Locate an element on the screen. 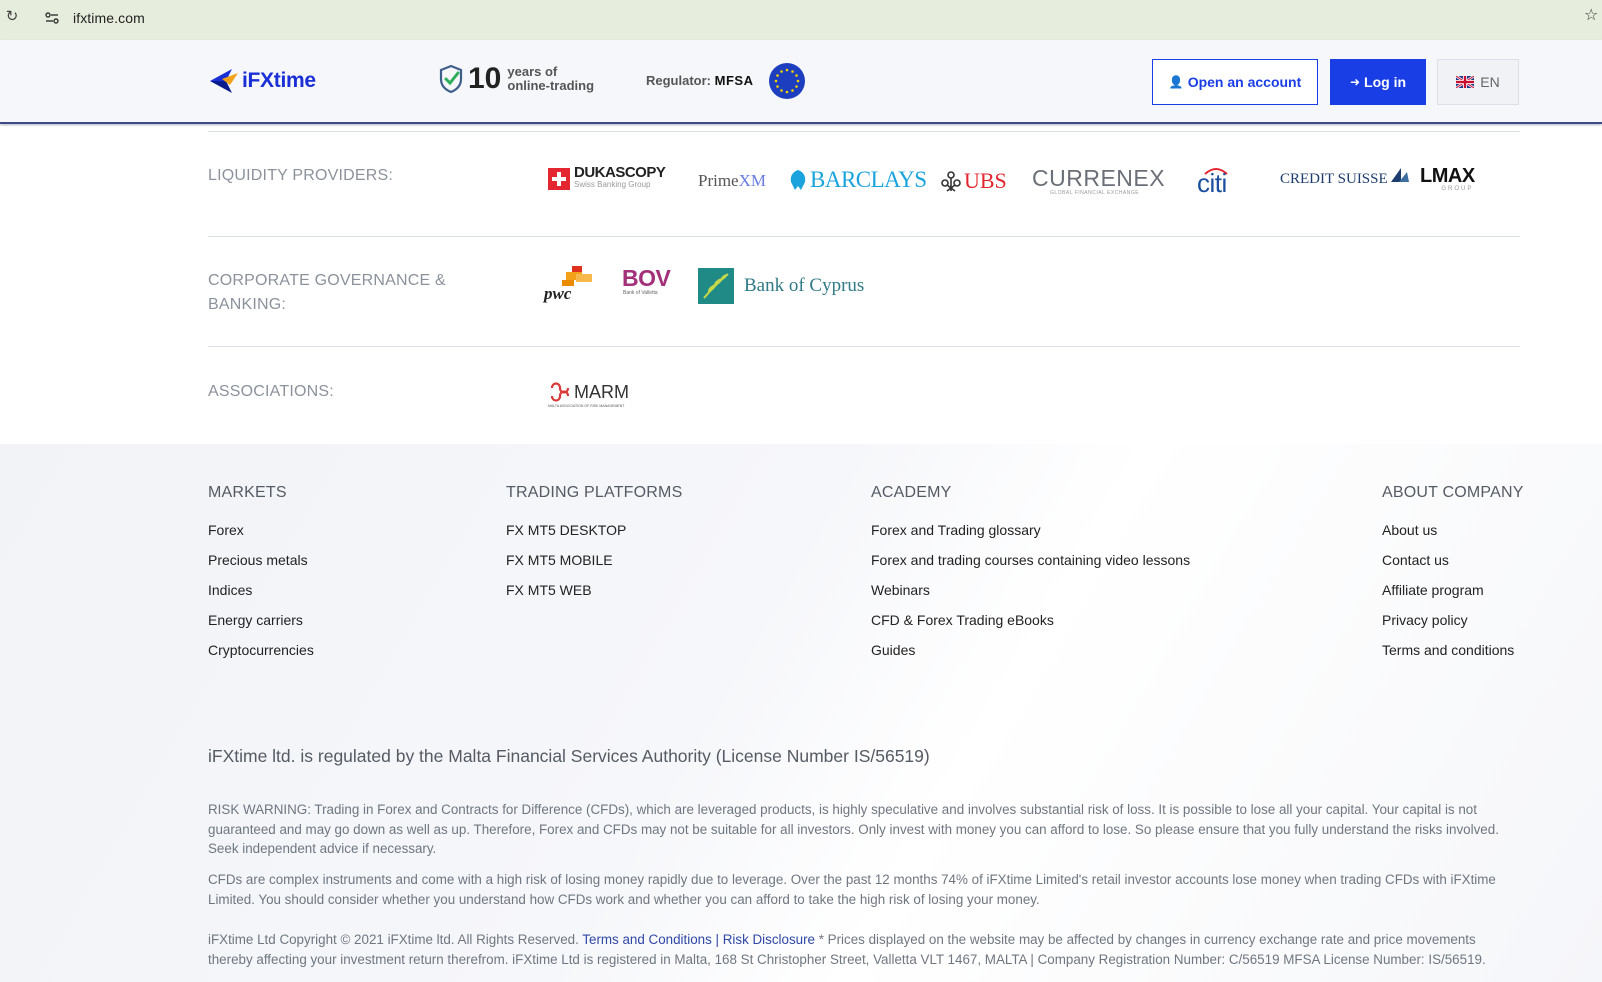 This screenshot has width=1602, height=982. footer-link-mt5-desktop: FX MT5 DESKTOP is located at coordinates (566, 530).